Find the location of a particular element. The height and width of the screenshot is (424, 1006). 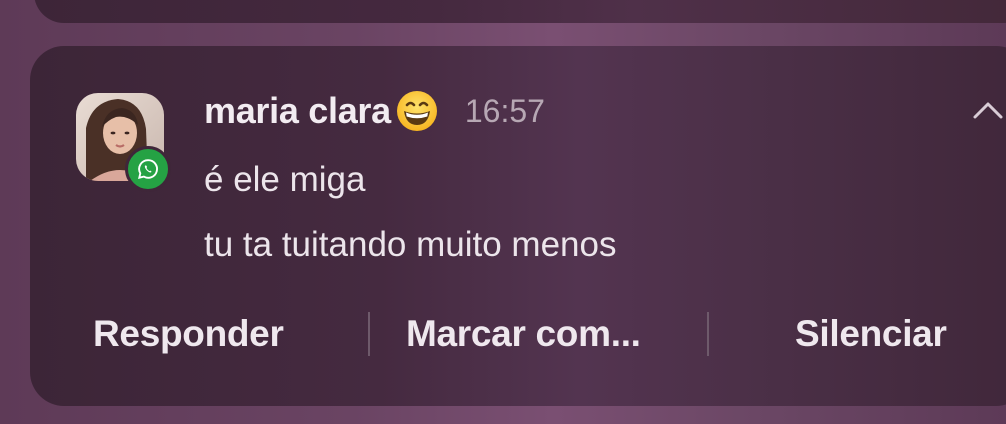

notification-time: 16:57 is located at coordinates (504, 110).